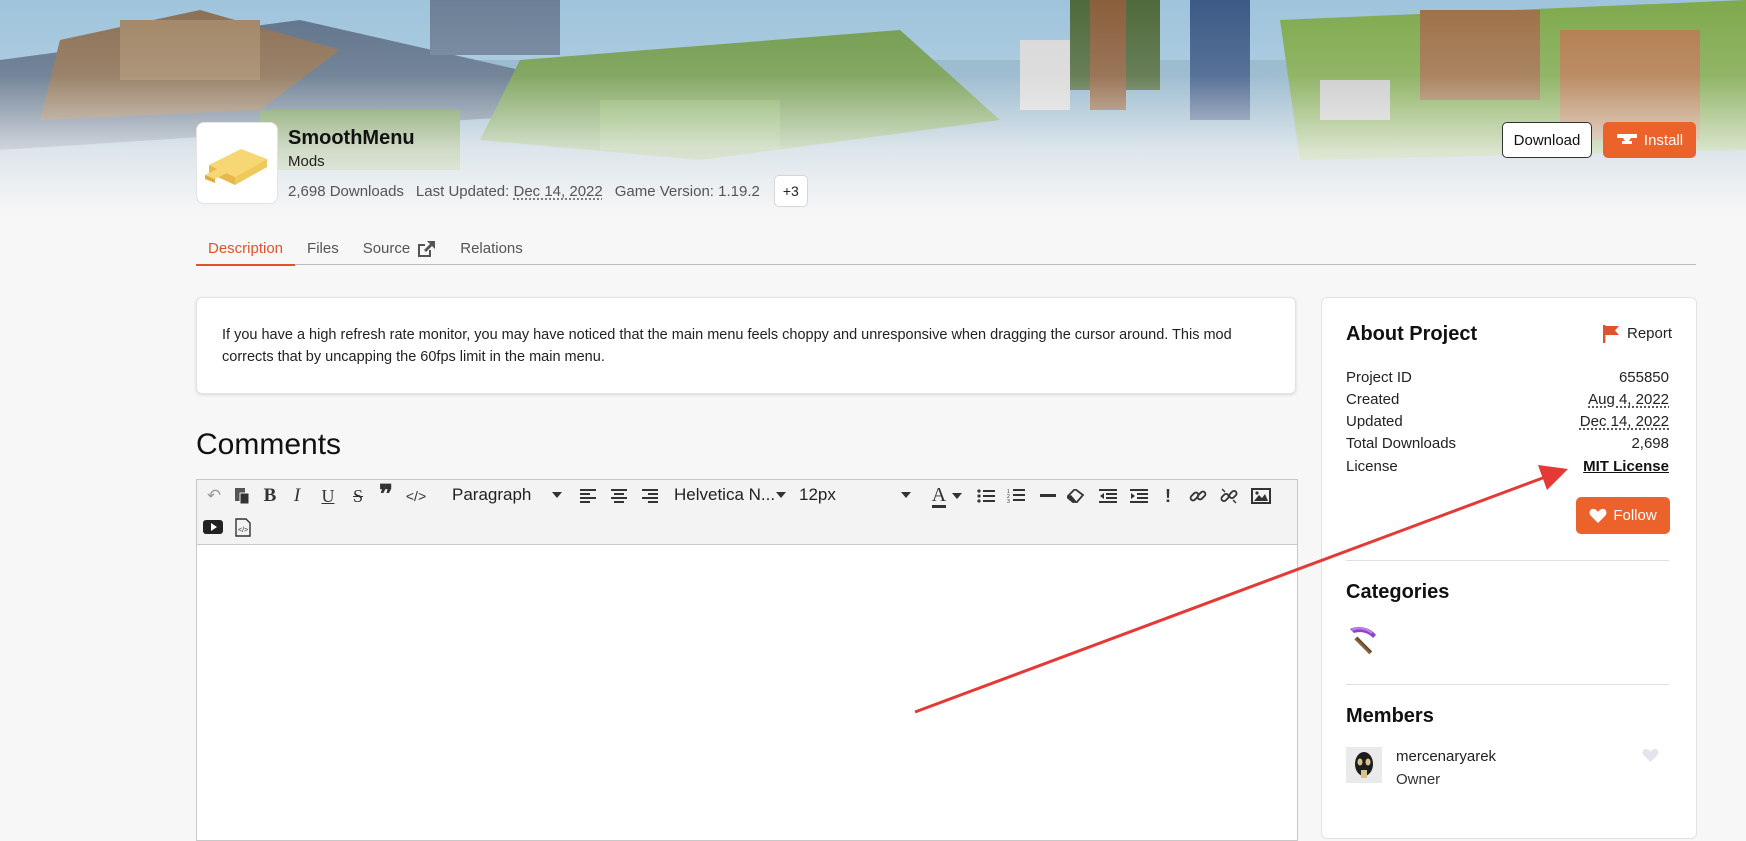 This screenshot has height=841, width=1746. I want to click on paste-icon, so click(242, 496).